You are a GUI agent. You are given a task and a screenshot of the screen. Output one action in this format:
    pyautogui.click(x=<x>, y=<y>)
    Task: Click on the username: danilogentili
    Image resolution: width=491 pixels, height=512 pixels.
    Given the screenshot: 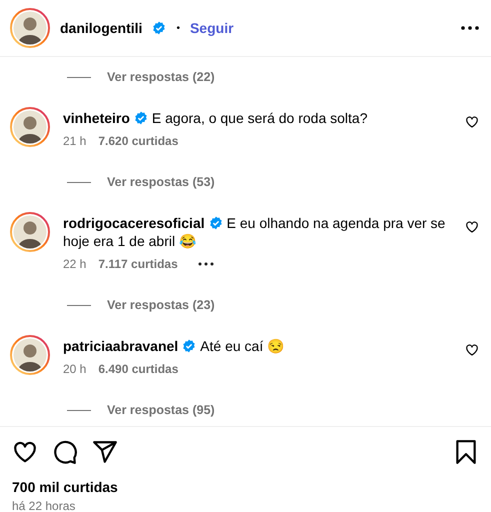 What is the action you would take?
    pyautogui.click(x=101, y=28)
    